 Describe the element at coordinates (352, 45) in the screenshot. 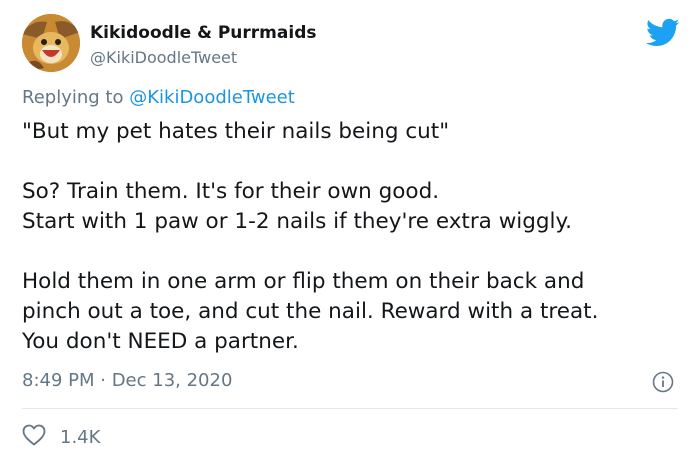

I see `tweet-header: Kikidoodle & Purrmaids @KikiDoodleTweet` at that location.